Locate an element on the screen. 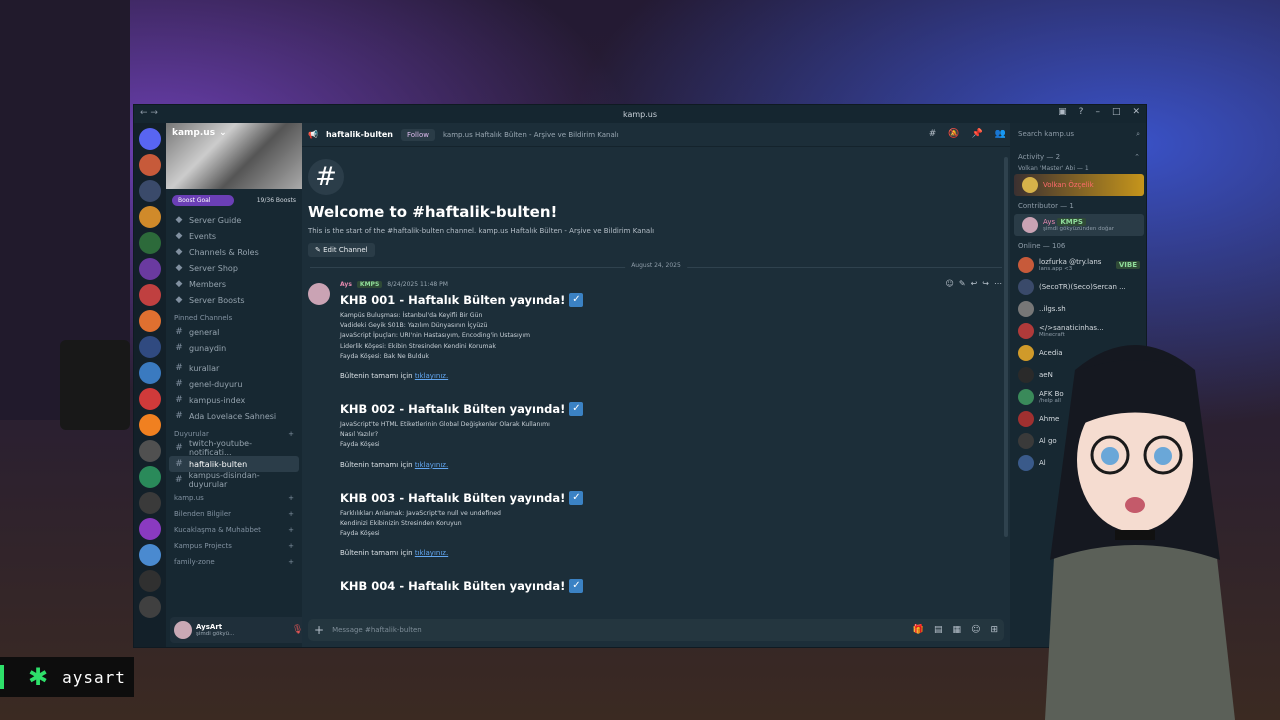 The width and height of the screenshot is (1280, 720). message-composer: + Message #haftalik-bulten 🎁 ▤ ▦ ☺ ⊞ is located at coordinates (656, 630).